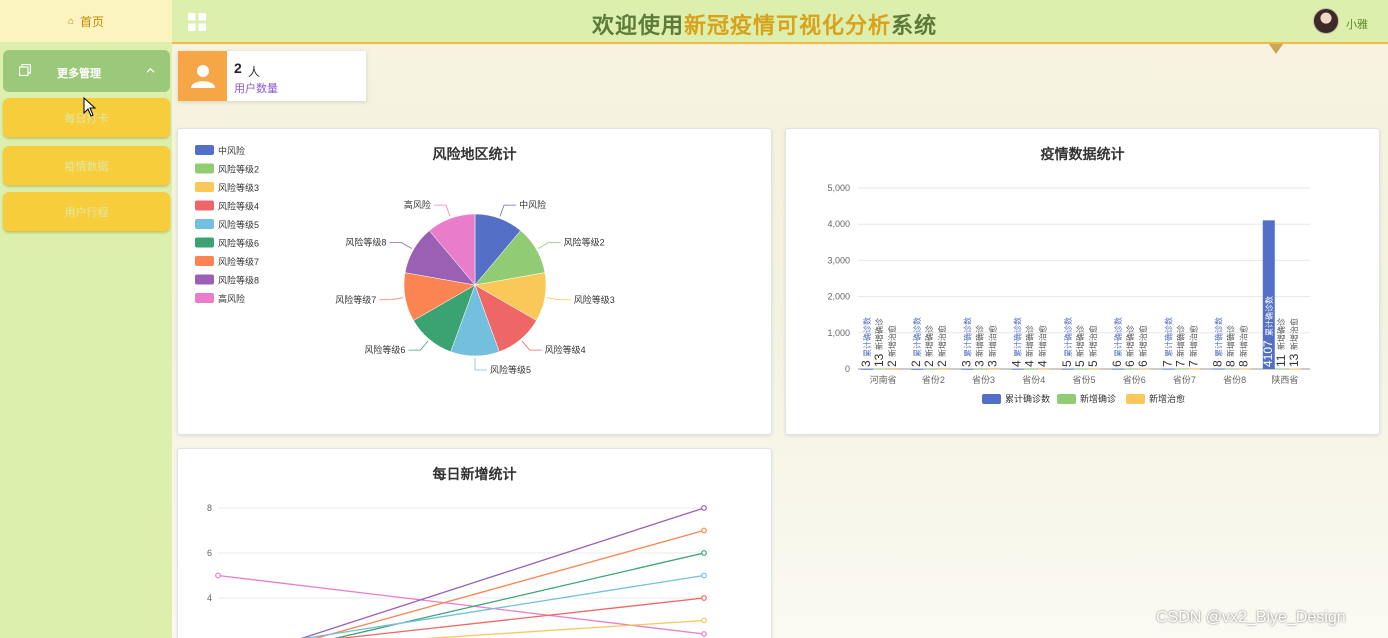 This screenshot has width=1388, height=638. I want to click on legend-label: 风险等级3, so click(238, 187).